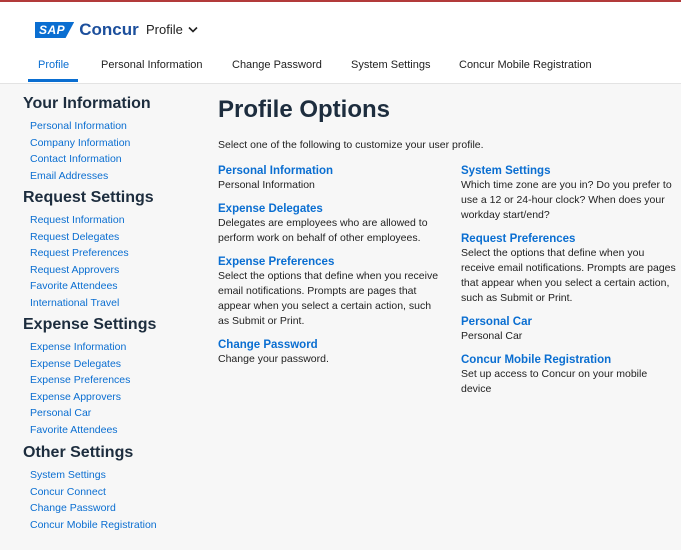  I want to click on app-header: SAP Concur Profile, so click(340, 27).